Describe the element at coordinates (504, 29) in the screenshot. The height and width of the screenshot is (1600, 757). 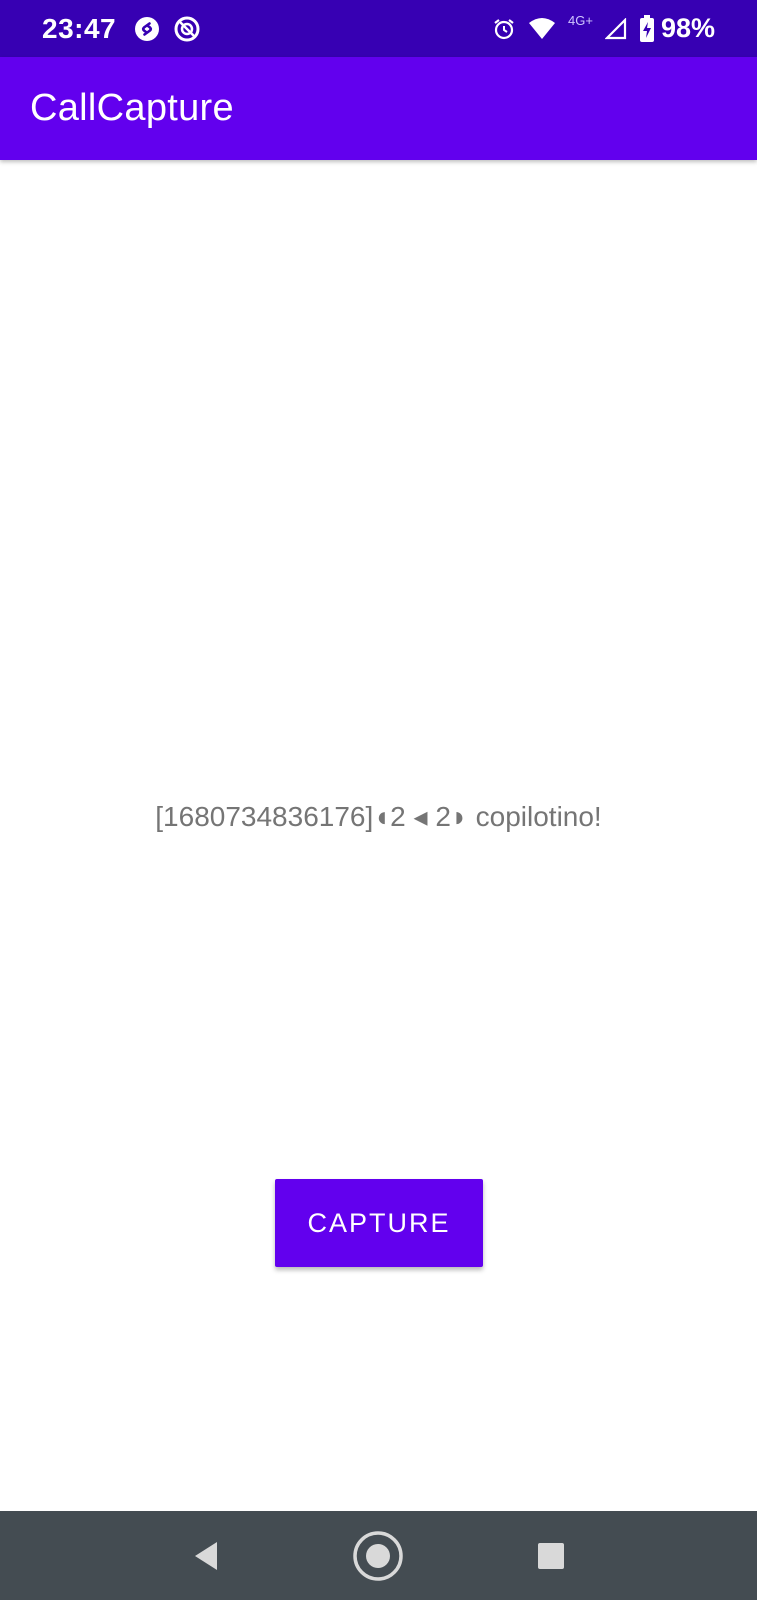
I see `alarm-icon` at that location.